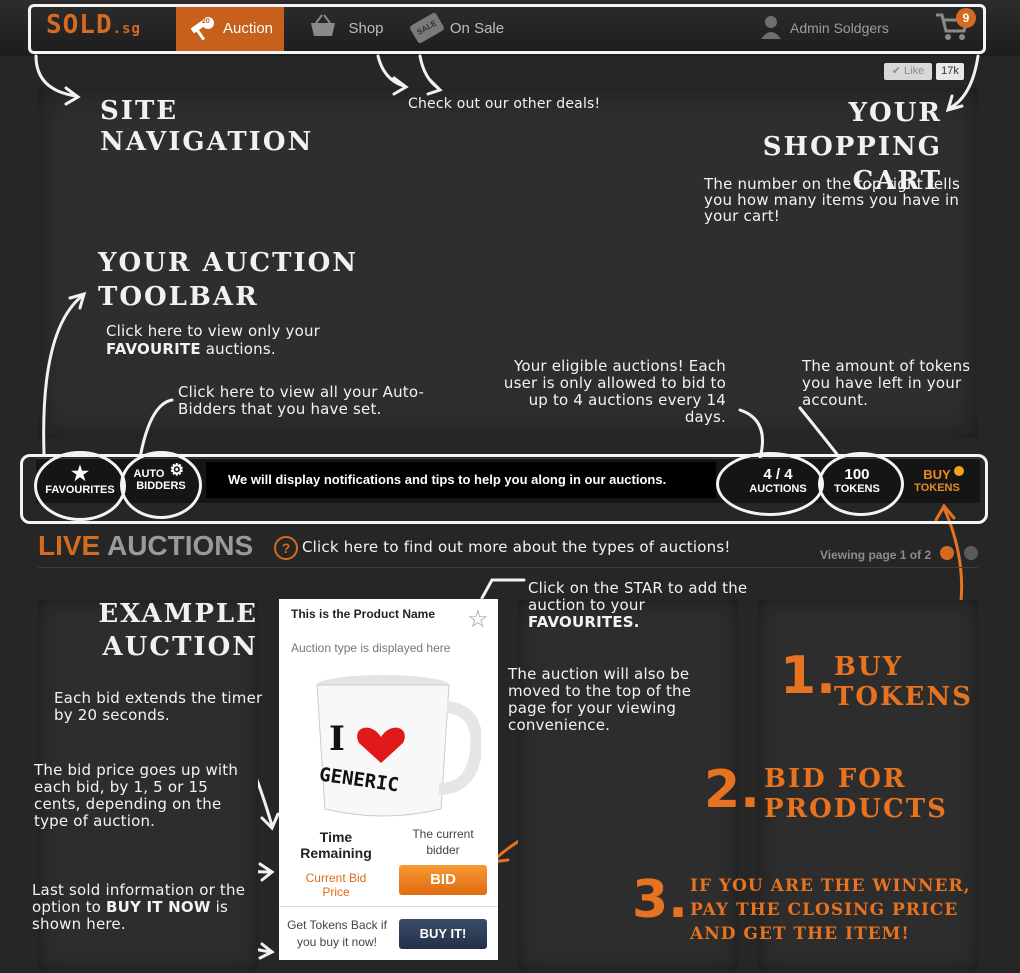 This screenshot has height=973, width=1020. What do you see at coordinates (584, 622) in the screenshot?
I see `note-star-emphasis: FAVOURITES.` at bounding box center [584, 622].